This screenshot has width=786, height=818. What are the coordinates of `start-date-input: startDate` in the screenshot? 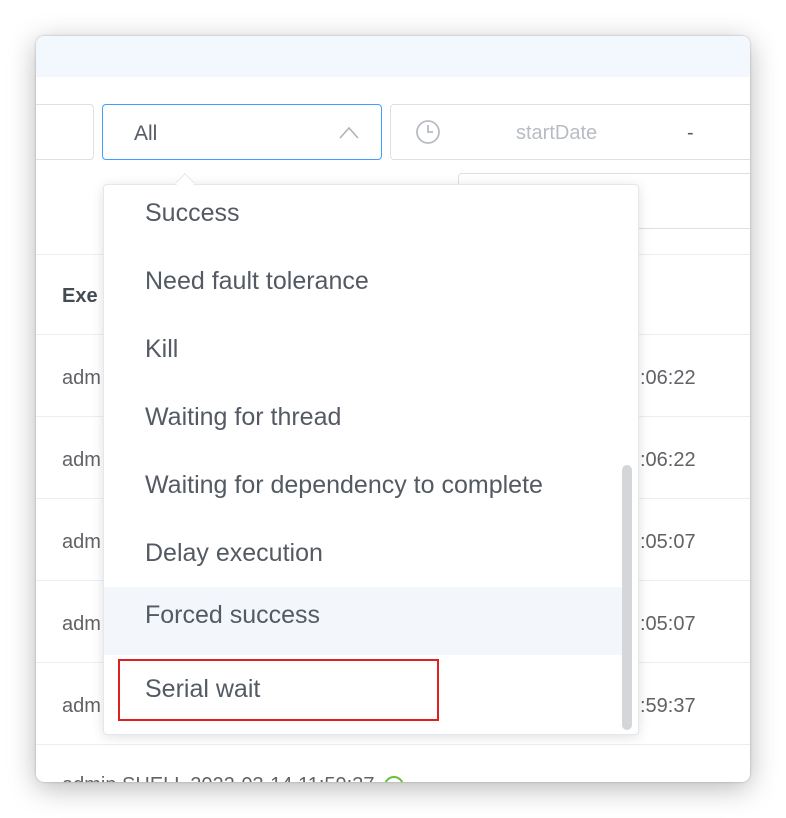 It's located at (556, 133).